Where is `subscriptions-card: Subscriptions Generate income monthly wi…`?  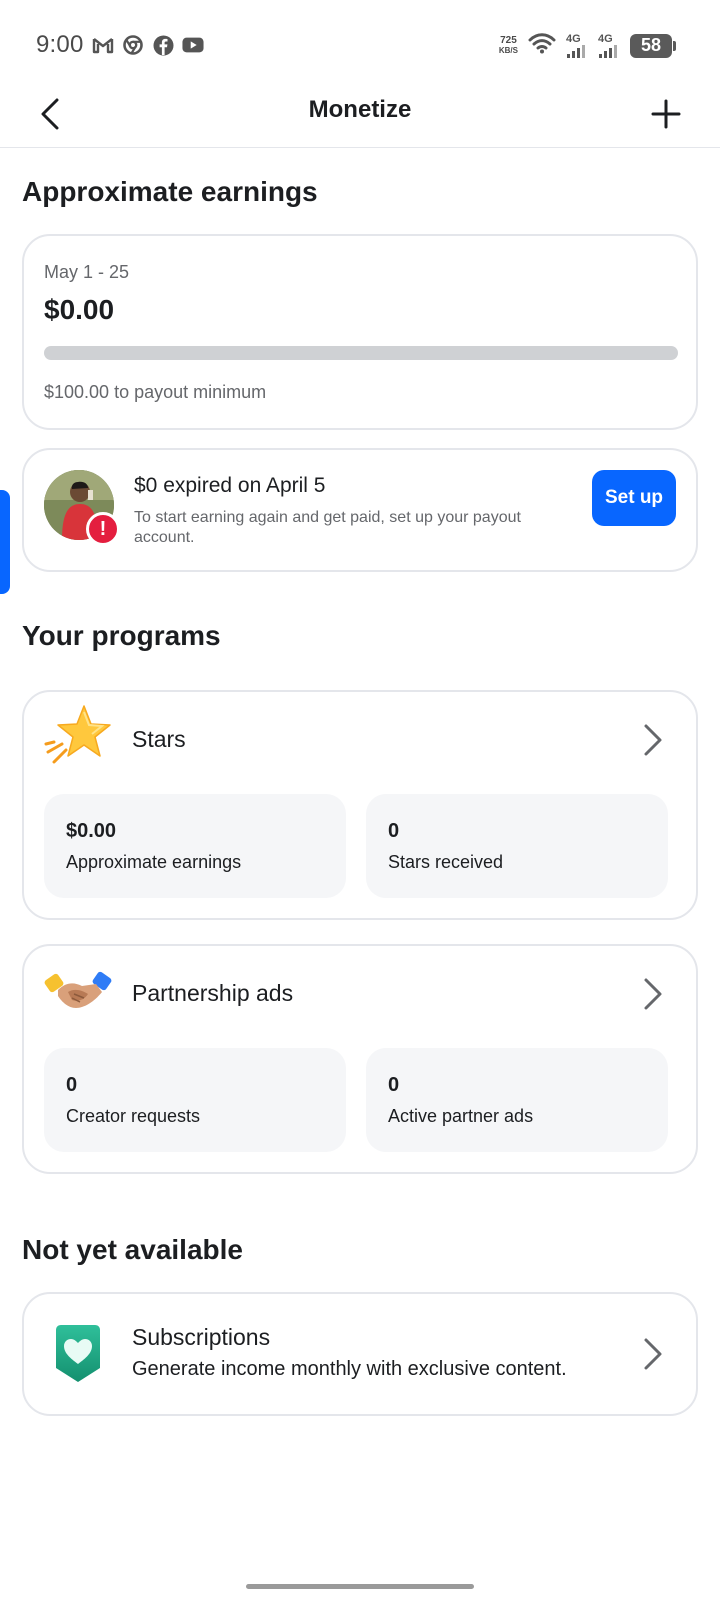
subscriptions-card: Subscriptions Generate income monthly wi… is located at coordinates (360, 1354).